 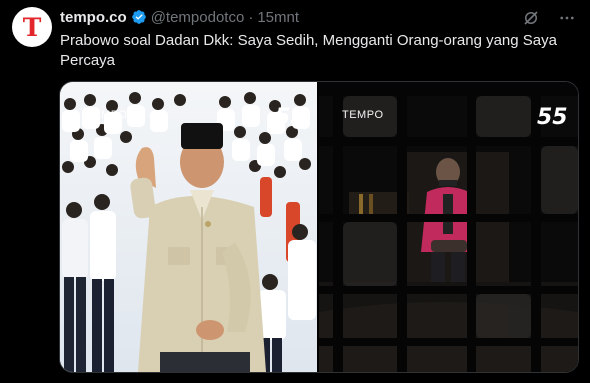 I want to click on tweet-header: tempo.co @tempodotco · 15mnt, so click(x=179, y=17).